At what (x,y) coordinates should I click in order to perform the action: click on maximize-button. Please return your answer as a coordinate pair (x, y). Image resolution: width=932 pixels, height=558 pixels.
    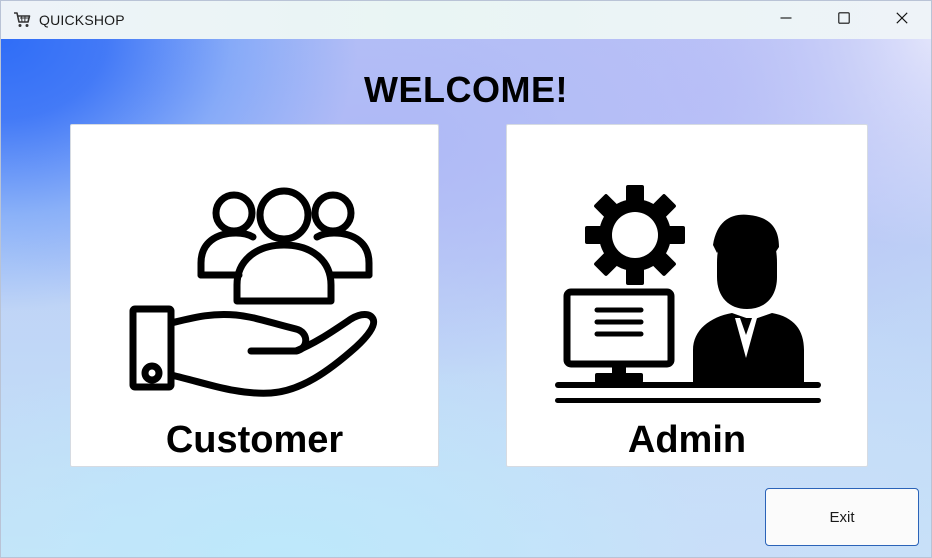
    Looking at the image, I should click on (844, 20).